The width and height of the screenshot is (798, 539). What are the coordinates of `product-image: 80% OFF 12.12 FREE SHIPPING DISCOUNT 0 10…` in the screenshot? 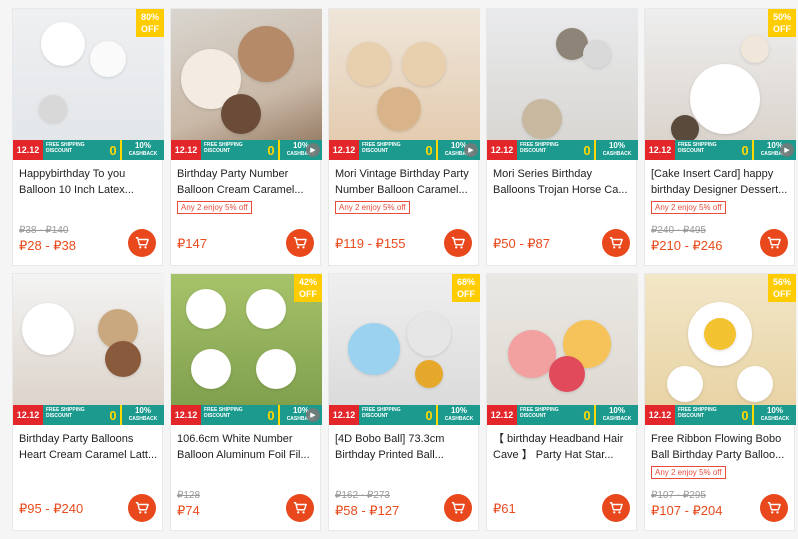 It's located at (88, 84).